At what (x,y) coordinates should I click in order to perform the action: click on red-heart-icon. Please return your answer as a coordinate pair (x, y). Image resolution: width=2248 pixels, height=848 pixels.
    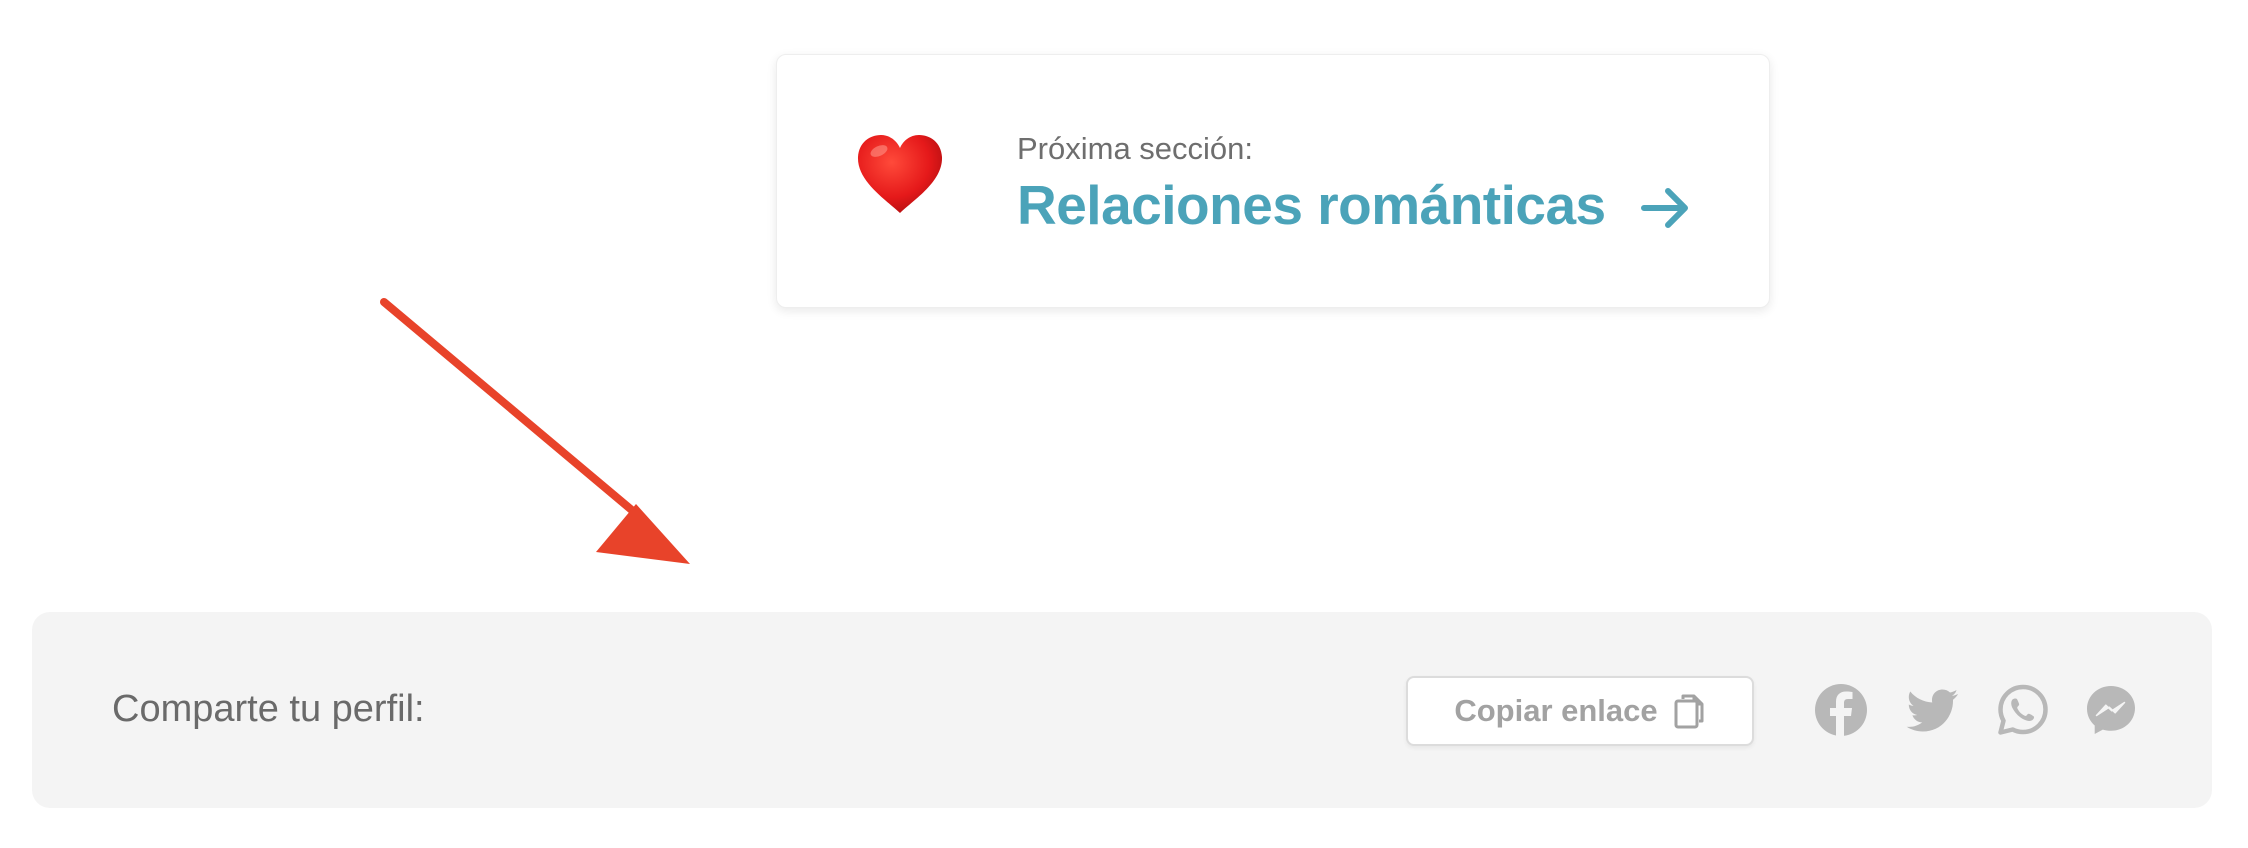
    Looking at the image, I should click on (900, 174).